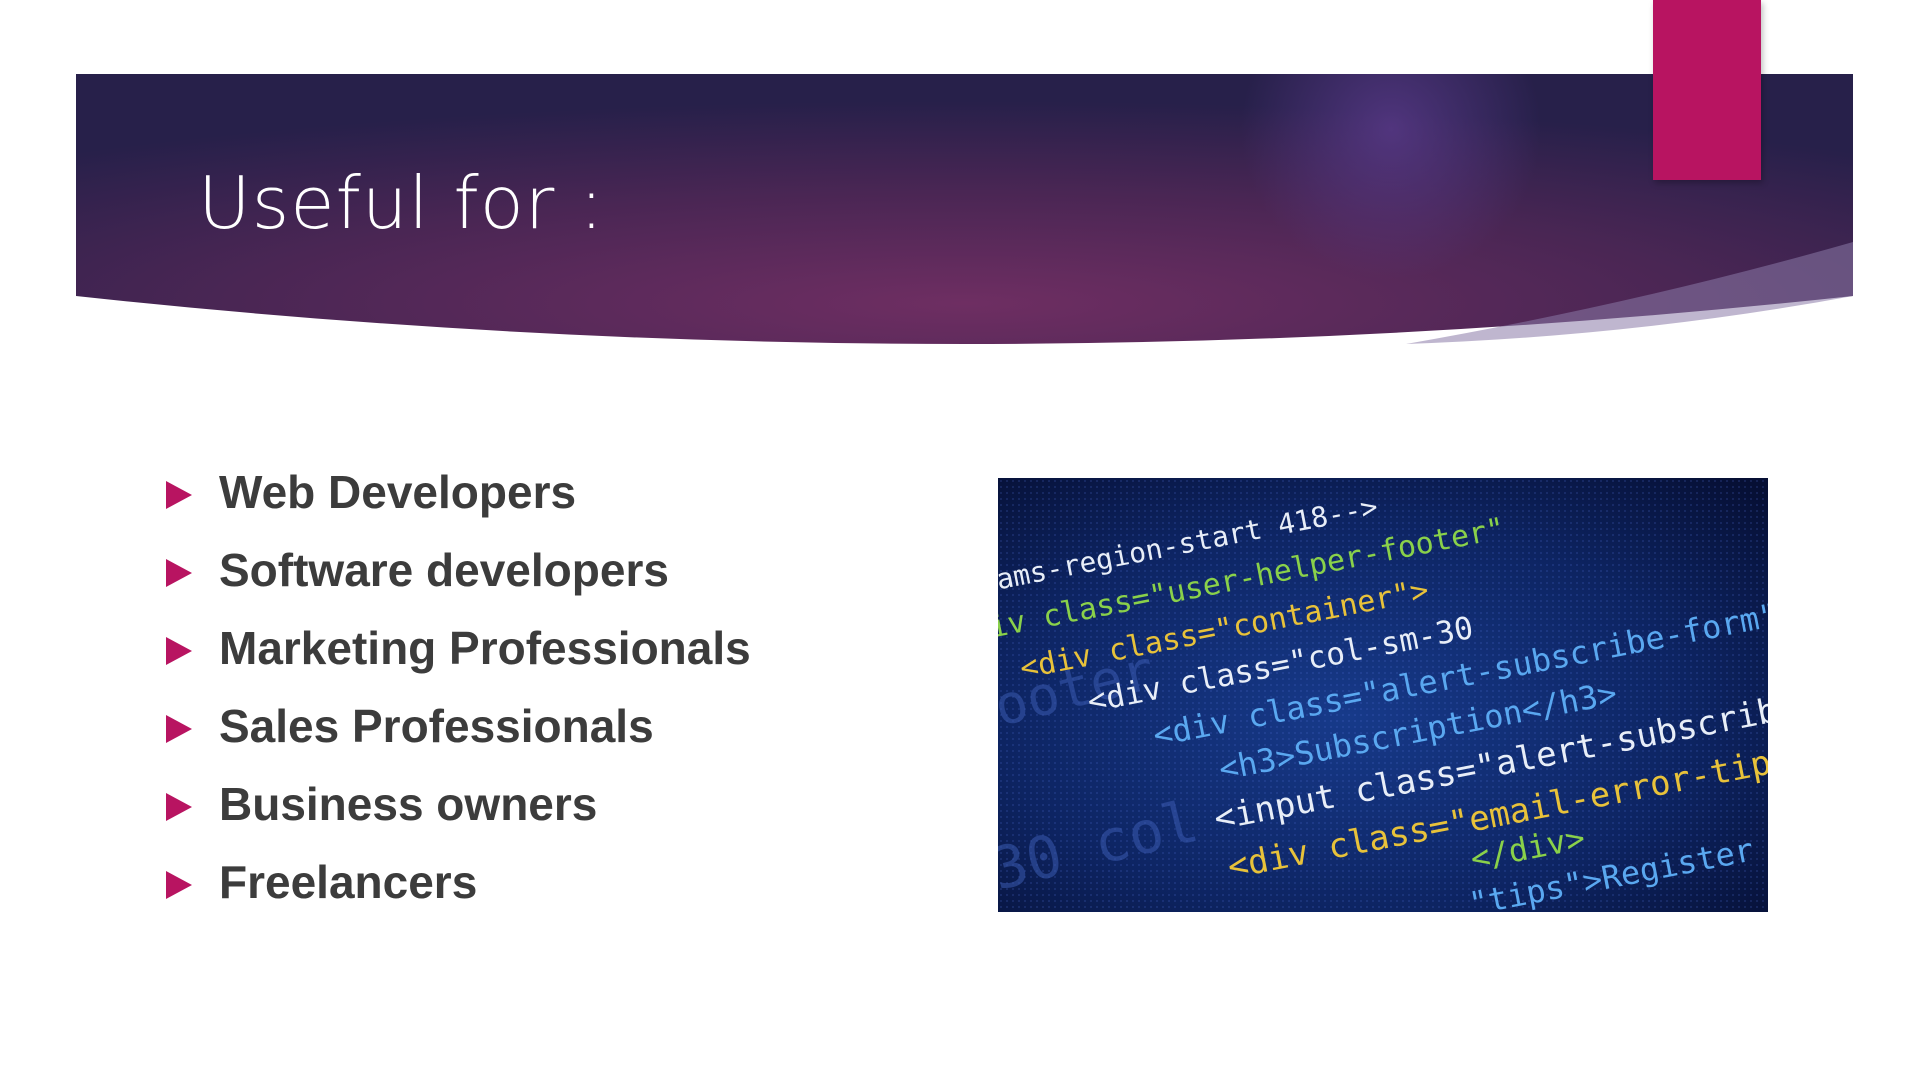 The image size is (1920, 1080). Describe the element at coordinates (444, 570) in the screenshot. I see `bullet-text: Software developers` at that location.